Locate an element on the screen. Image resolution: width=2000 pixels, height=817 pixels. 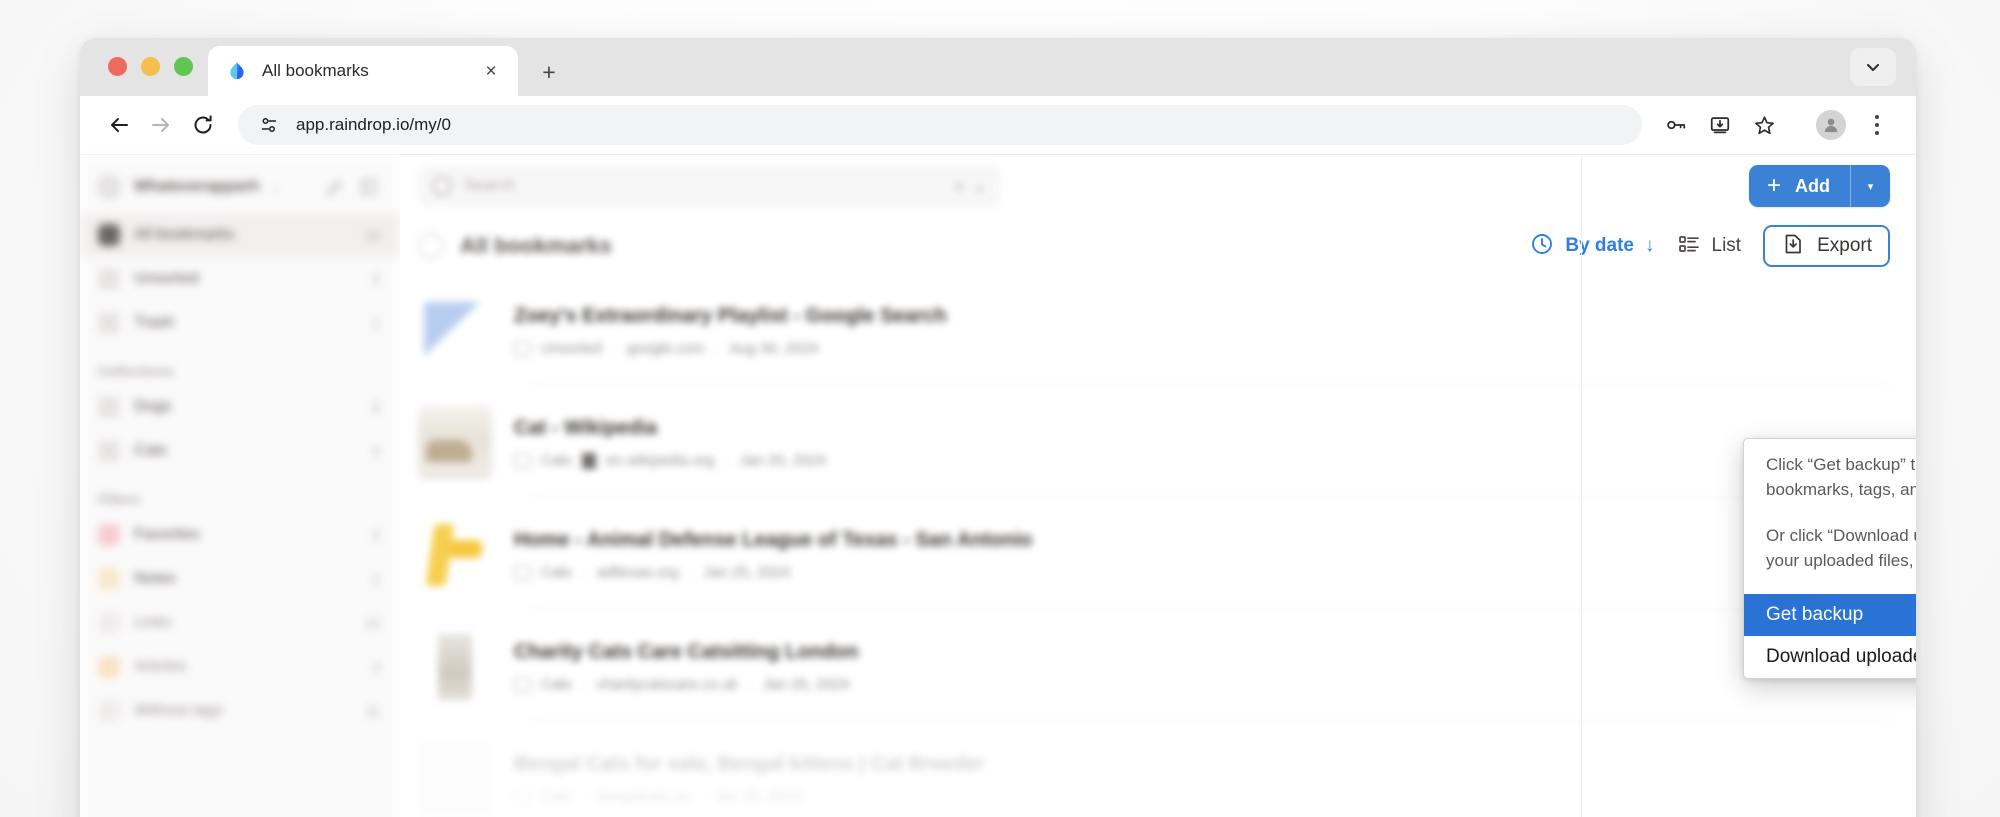
bookmark-domain: adltexas.org is located at coordinates (637, 572).